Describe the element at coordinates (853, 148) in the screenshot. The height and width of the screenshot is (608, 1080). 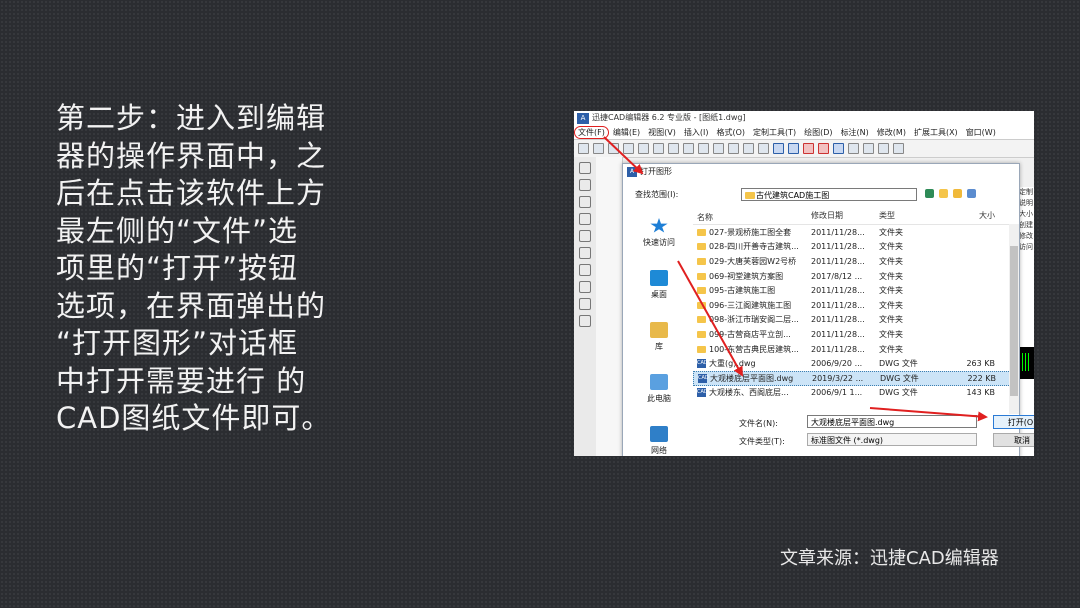
I see `text-style-icon` at that location.